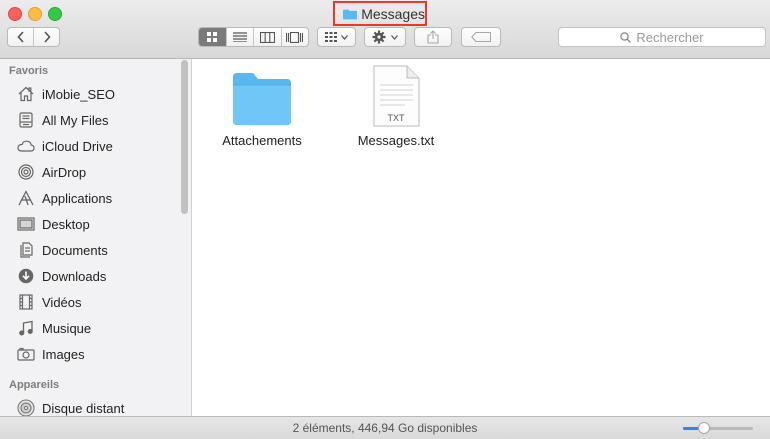 The image size is (770, 439). What do you see at coordinates (25, 250) in the screenshot?
I see `documents-icon` at bounding box center [25, 250].